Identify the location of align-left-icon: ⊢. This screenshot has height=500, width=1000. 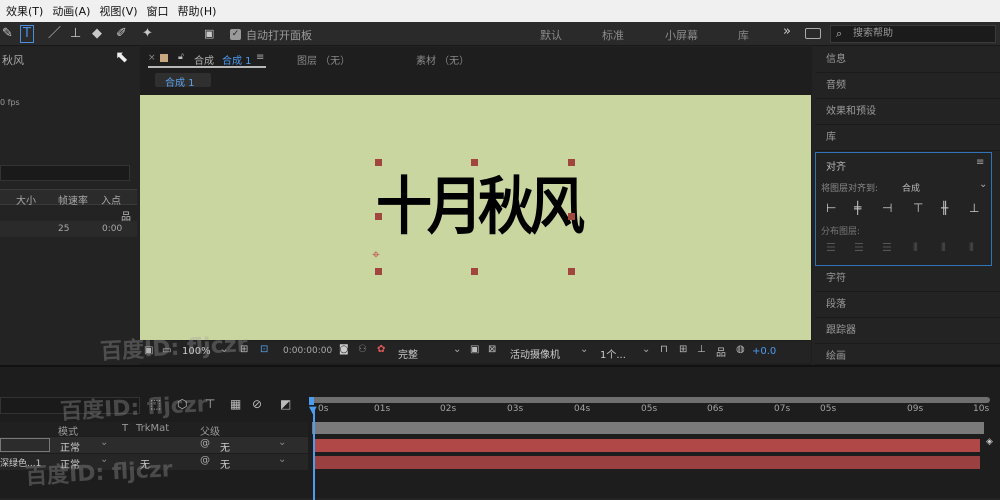
(831, 208).